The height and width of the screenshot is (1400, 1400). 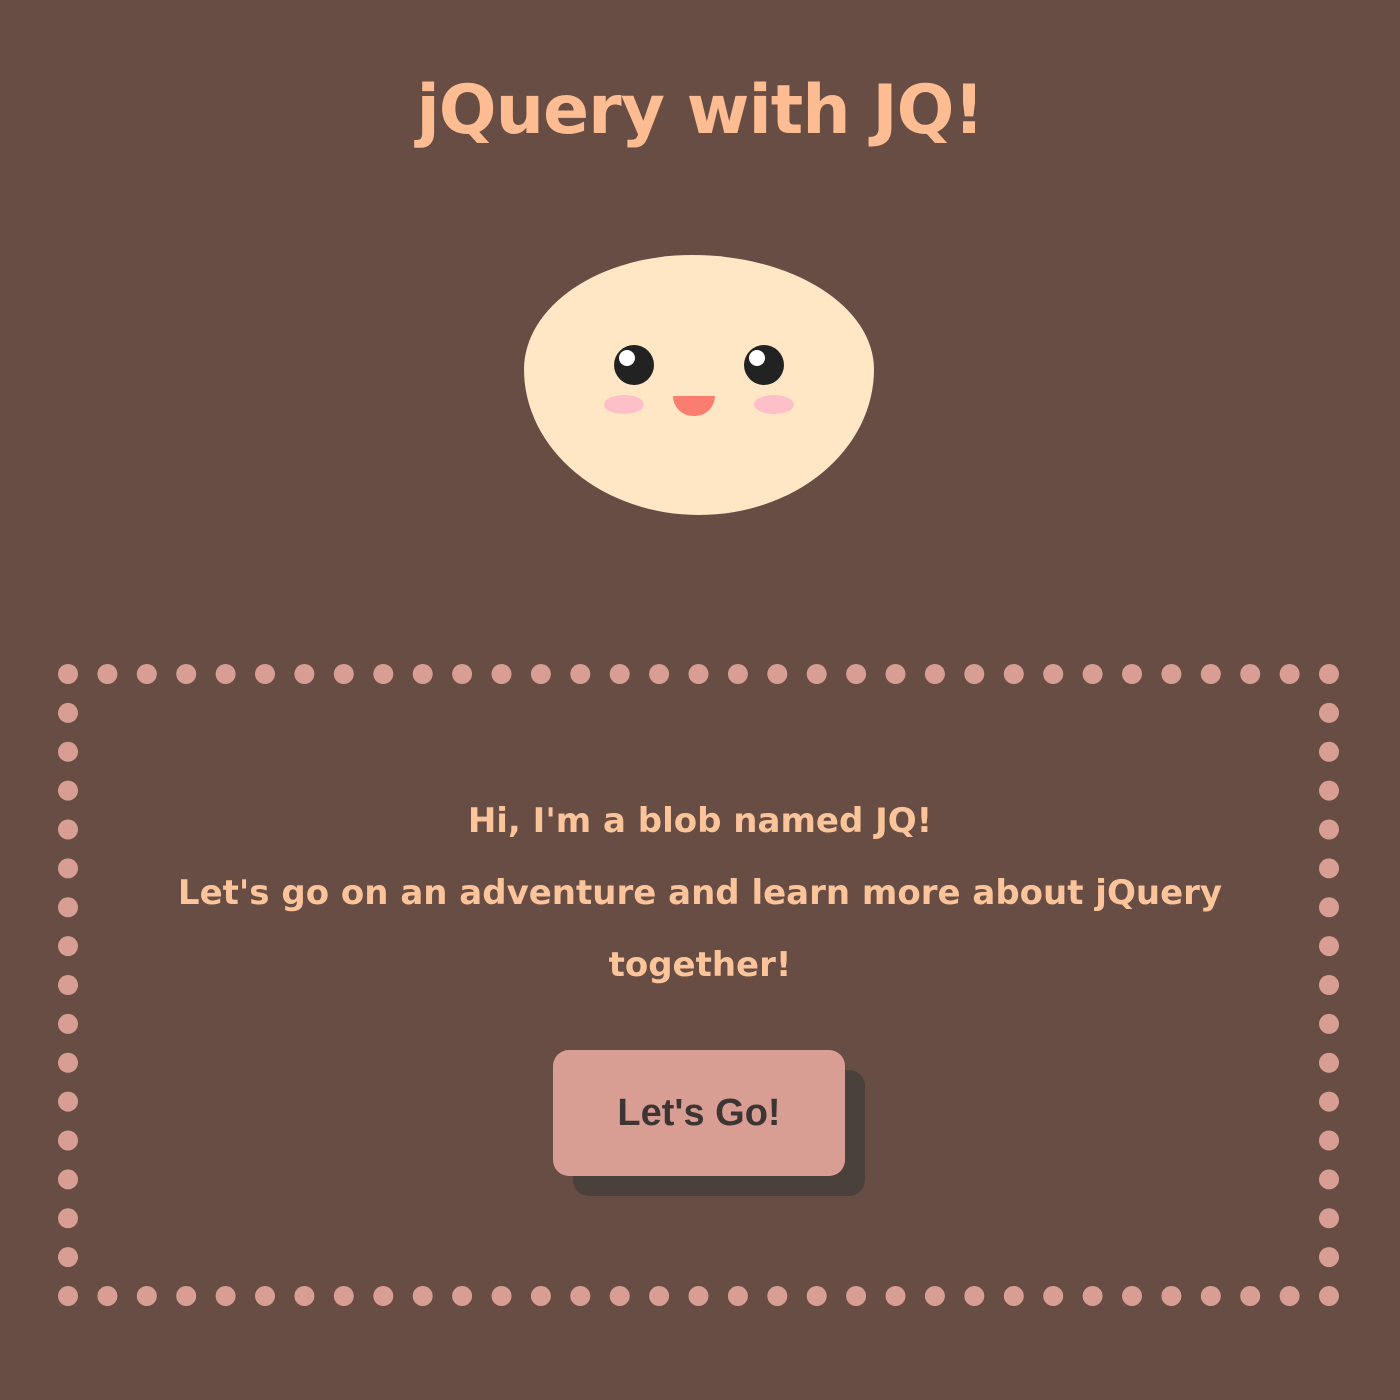 What do you see at coordinates (699, 1113) in the screenshot?
I see `lets-go-button: Let's Go!` at bounding box center [699, 1113].